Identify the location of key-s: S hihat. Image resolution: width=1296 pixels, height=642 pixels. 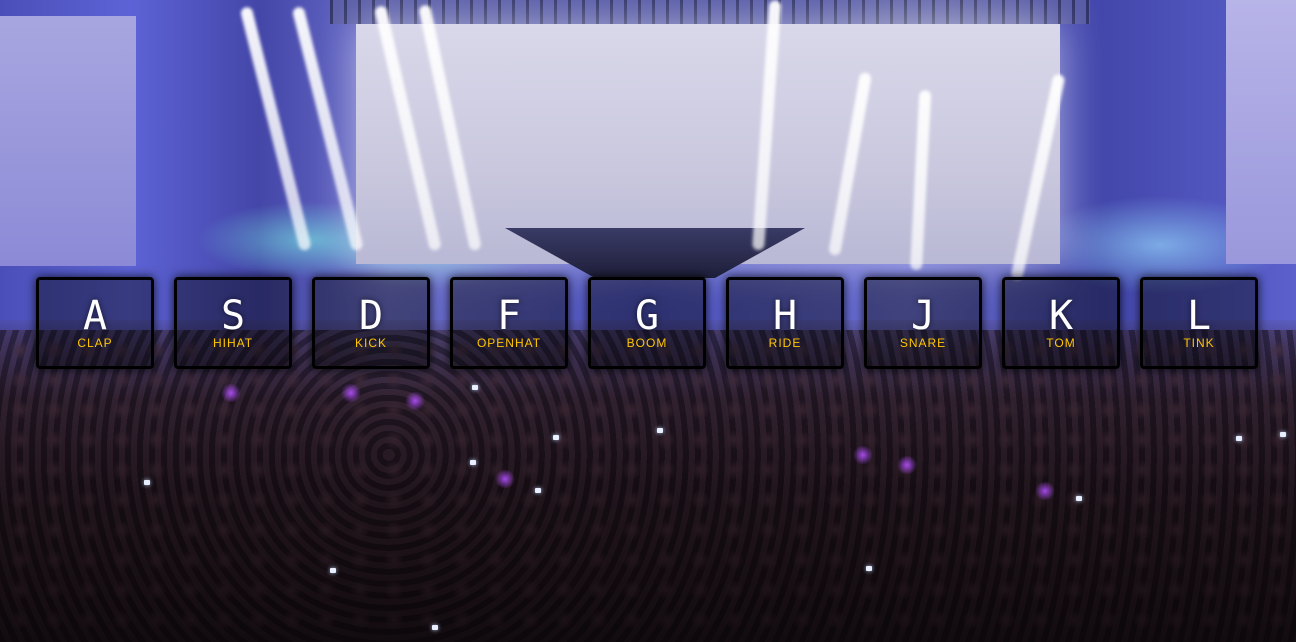
(233, 323).